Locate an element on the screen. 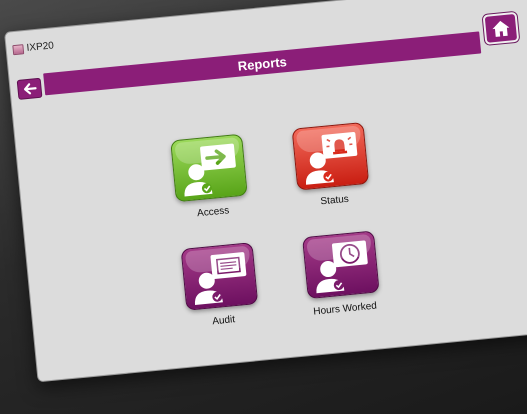 Image resolution: width=527 pixels, height=414 pixels. title-bar: IXP20 is located at coordinates (33, 47).